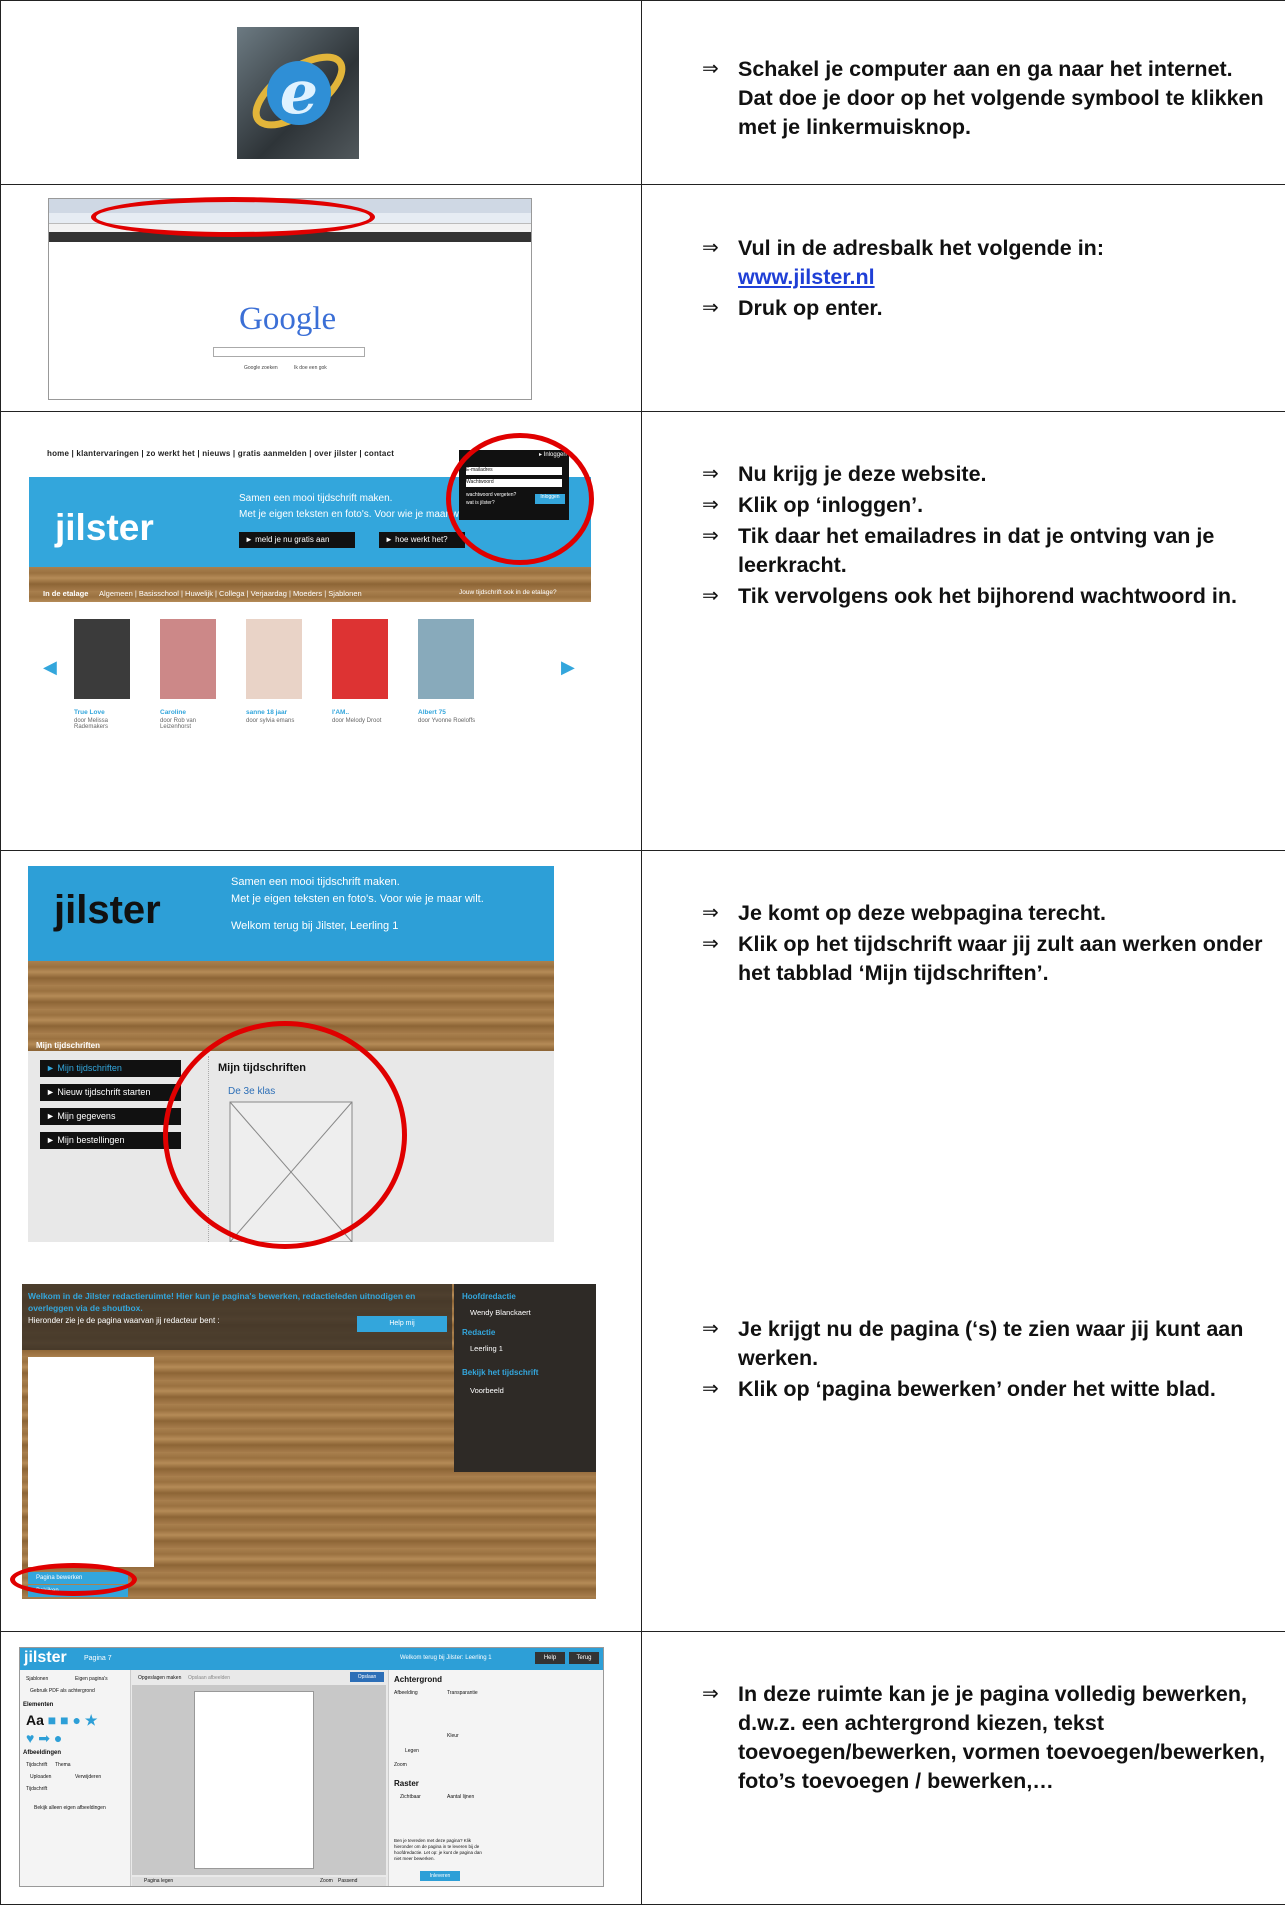 Image resolution: width=1285 pixels, height=1906 pixels. What do you see at coordinates (321, 298) in the screenshot?
I see `row-2-image-cell: Google Google zoeken Ik doe een gok` at bounding box center [321, 298].